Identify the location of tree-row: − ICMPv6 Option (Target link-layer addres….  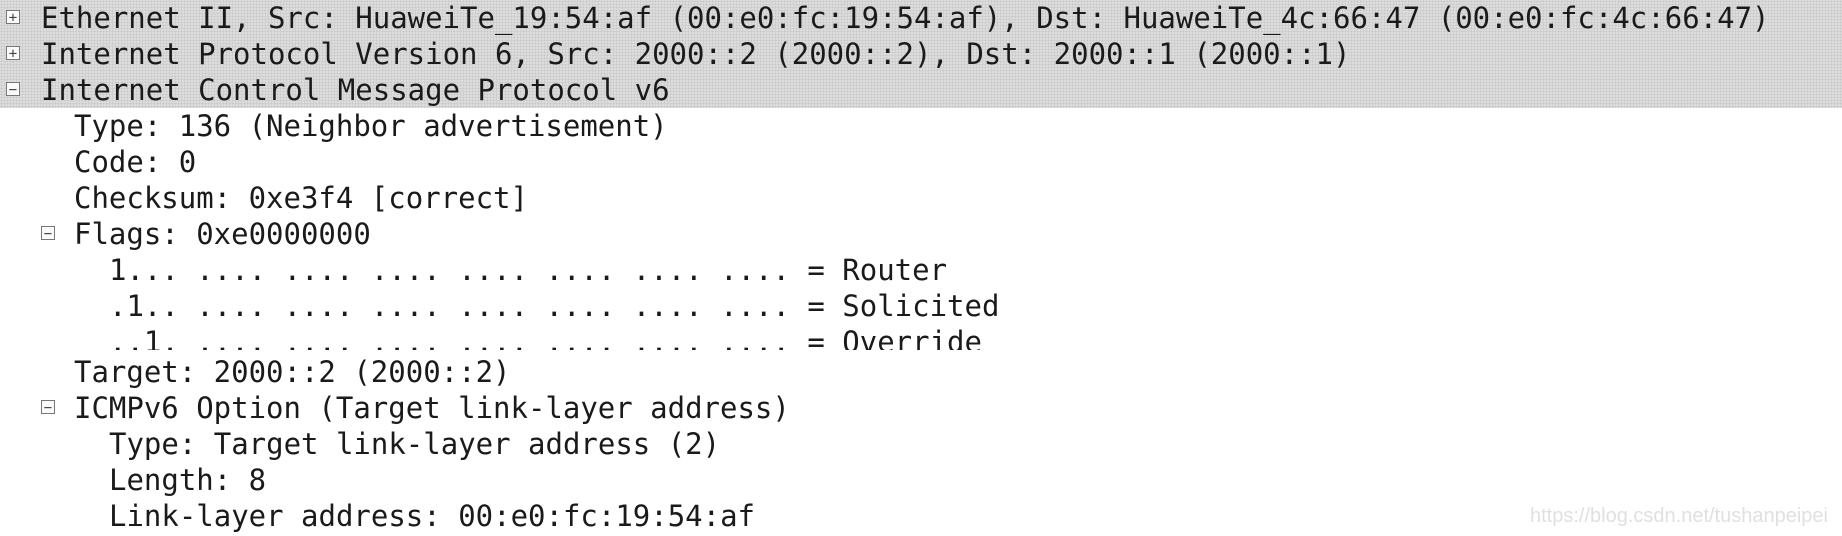
(921, 408).